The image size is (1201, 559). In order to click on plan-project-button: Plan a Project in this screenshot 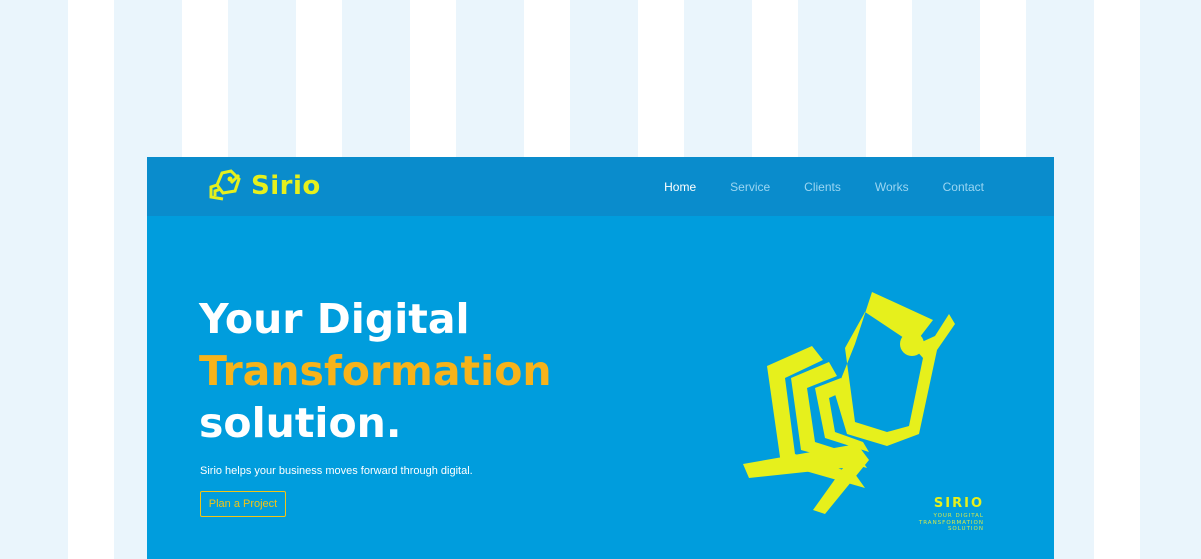, I will do `click(243, 504)`.